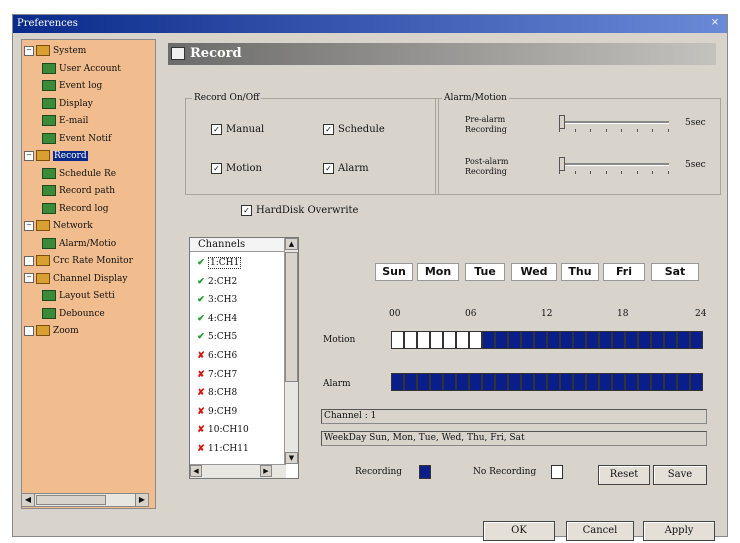  What do you see at coordinates (78, 191) in the screenshot?
I see `tree-item: Record path` at bounding box center [78, 191].